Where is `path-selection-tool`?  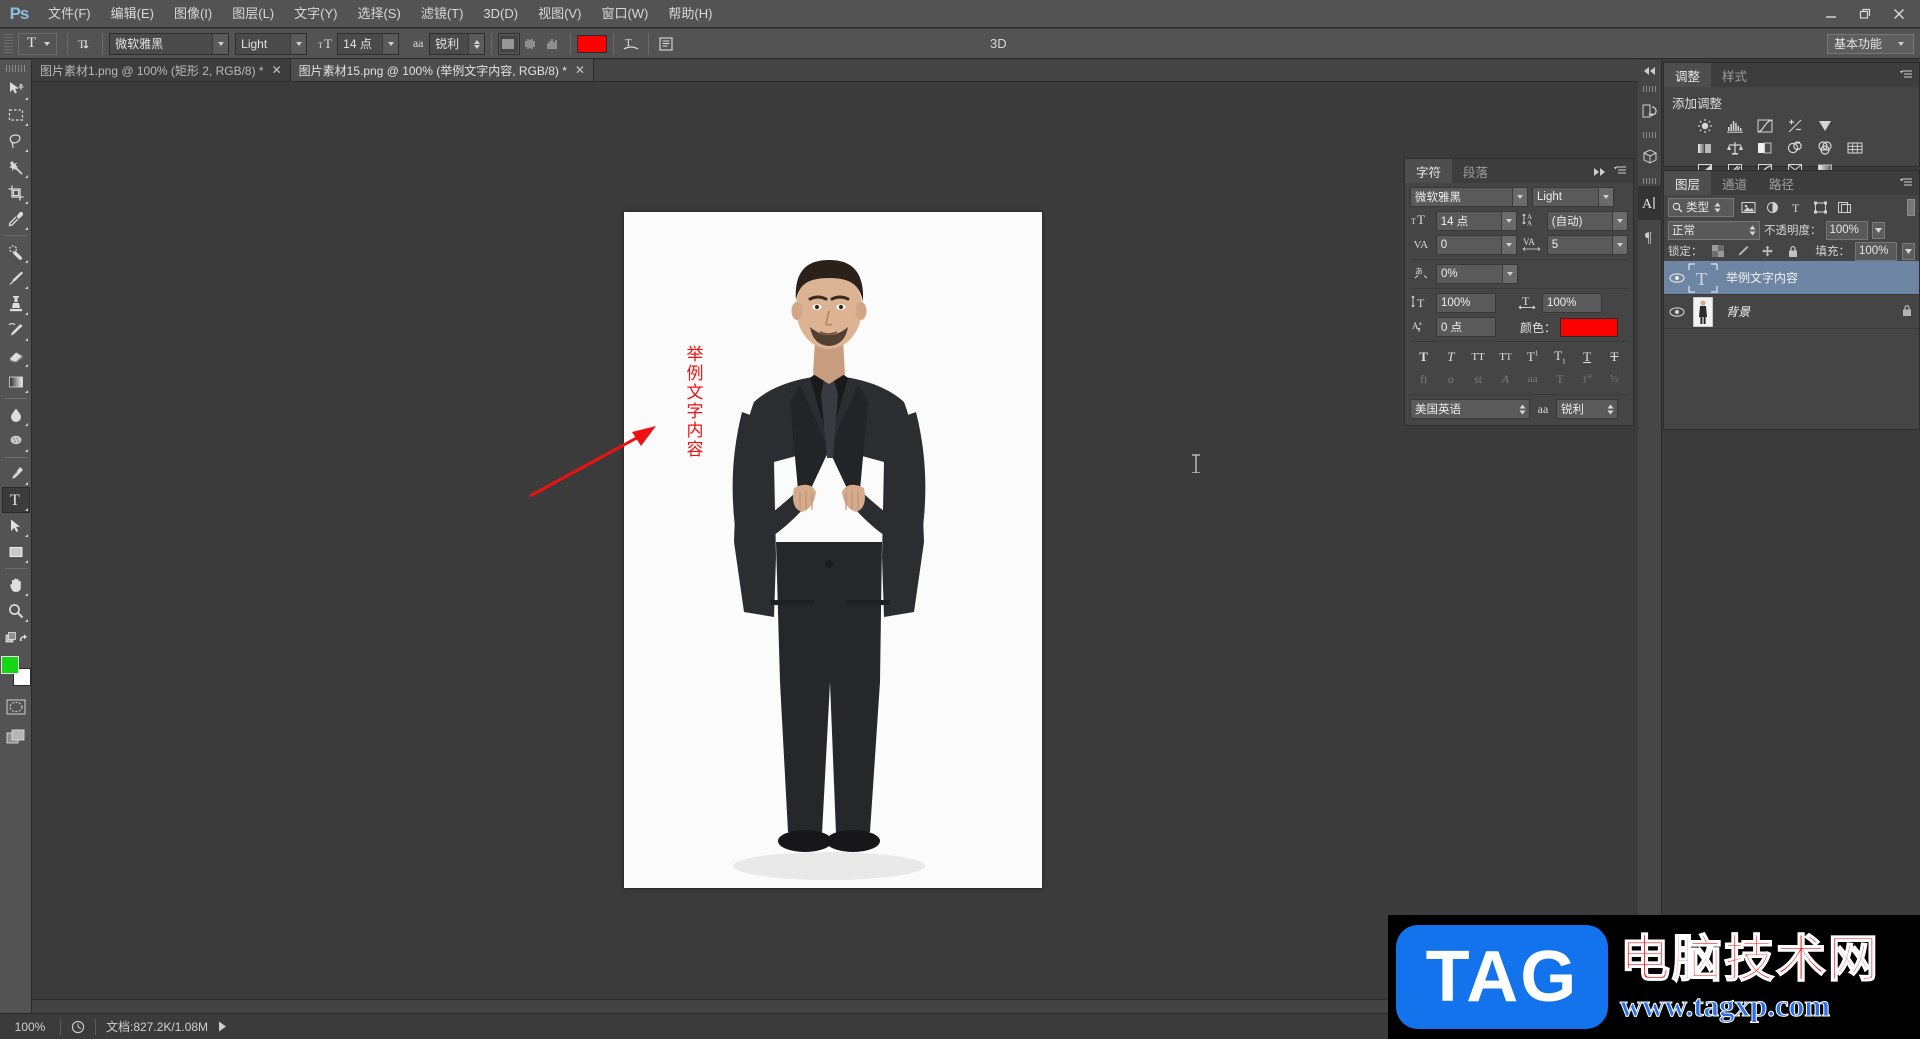
path-selection-tool is located at coordinates (16, 526).